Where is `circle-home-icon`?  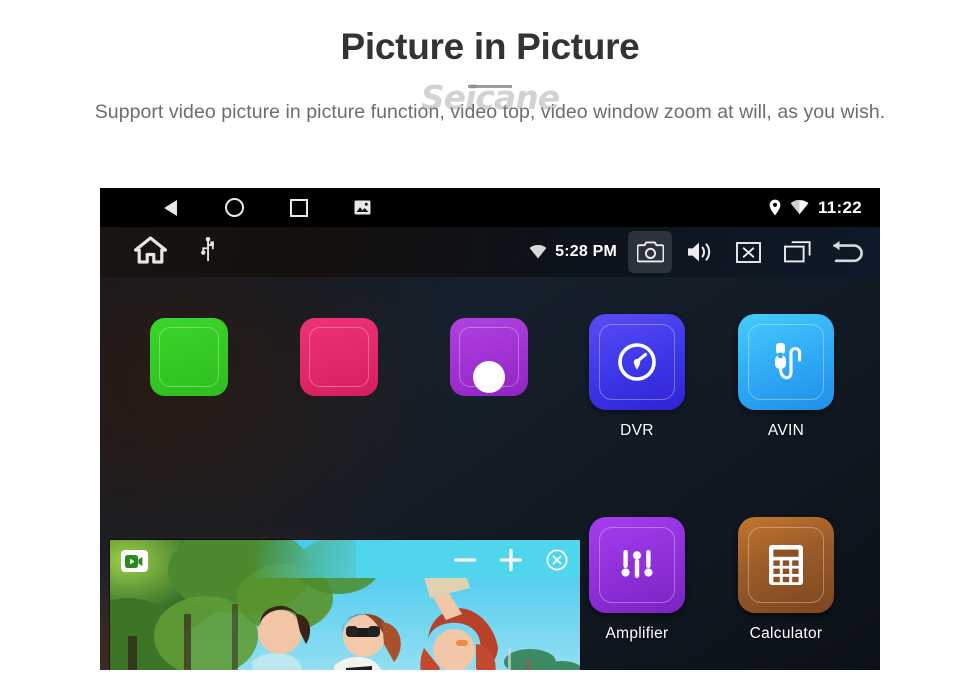
circle-home-icon is located at coordinates (234, 207).